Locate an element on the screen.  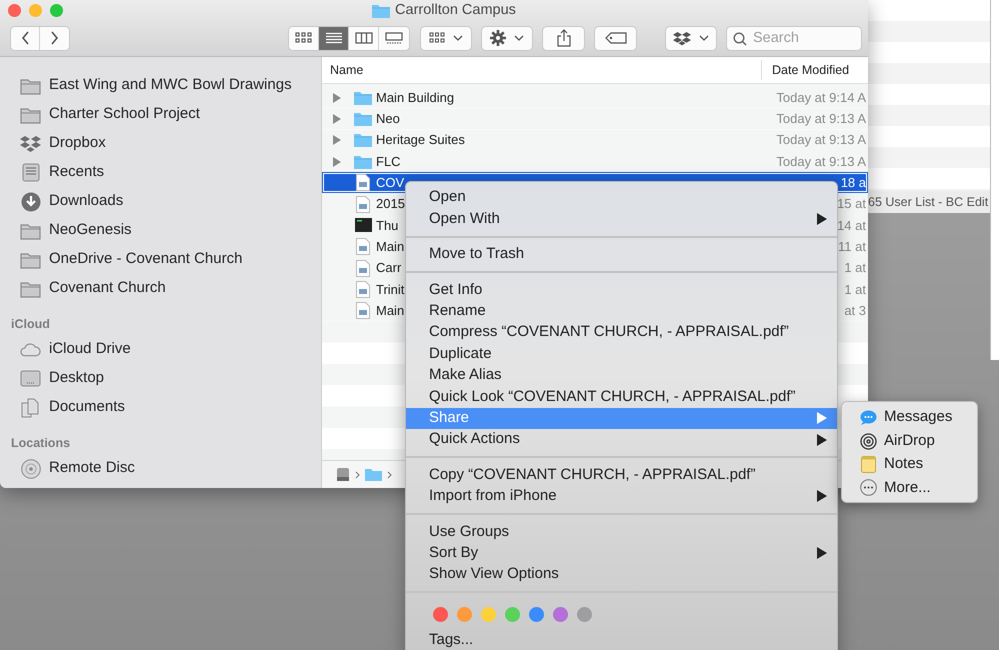
section-heading: Locations is located at coordinates (41, 443).